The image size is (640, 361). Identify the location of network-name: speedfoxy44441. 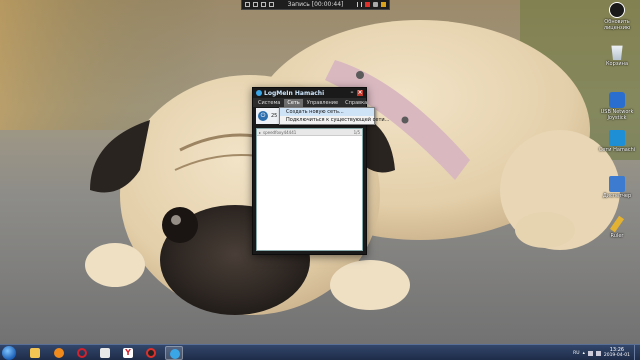
(280, 132).